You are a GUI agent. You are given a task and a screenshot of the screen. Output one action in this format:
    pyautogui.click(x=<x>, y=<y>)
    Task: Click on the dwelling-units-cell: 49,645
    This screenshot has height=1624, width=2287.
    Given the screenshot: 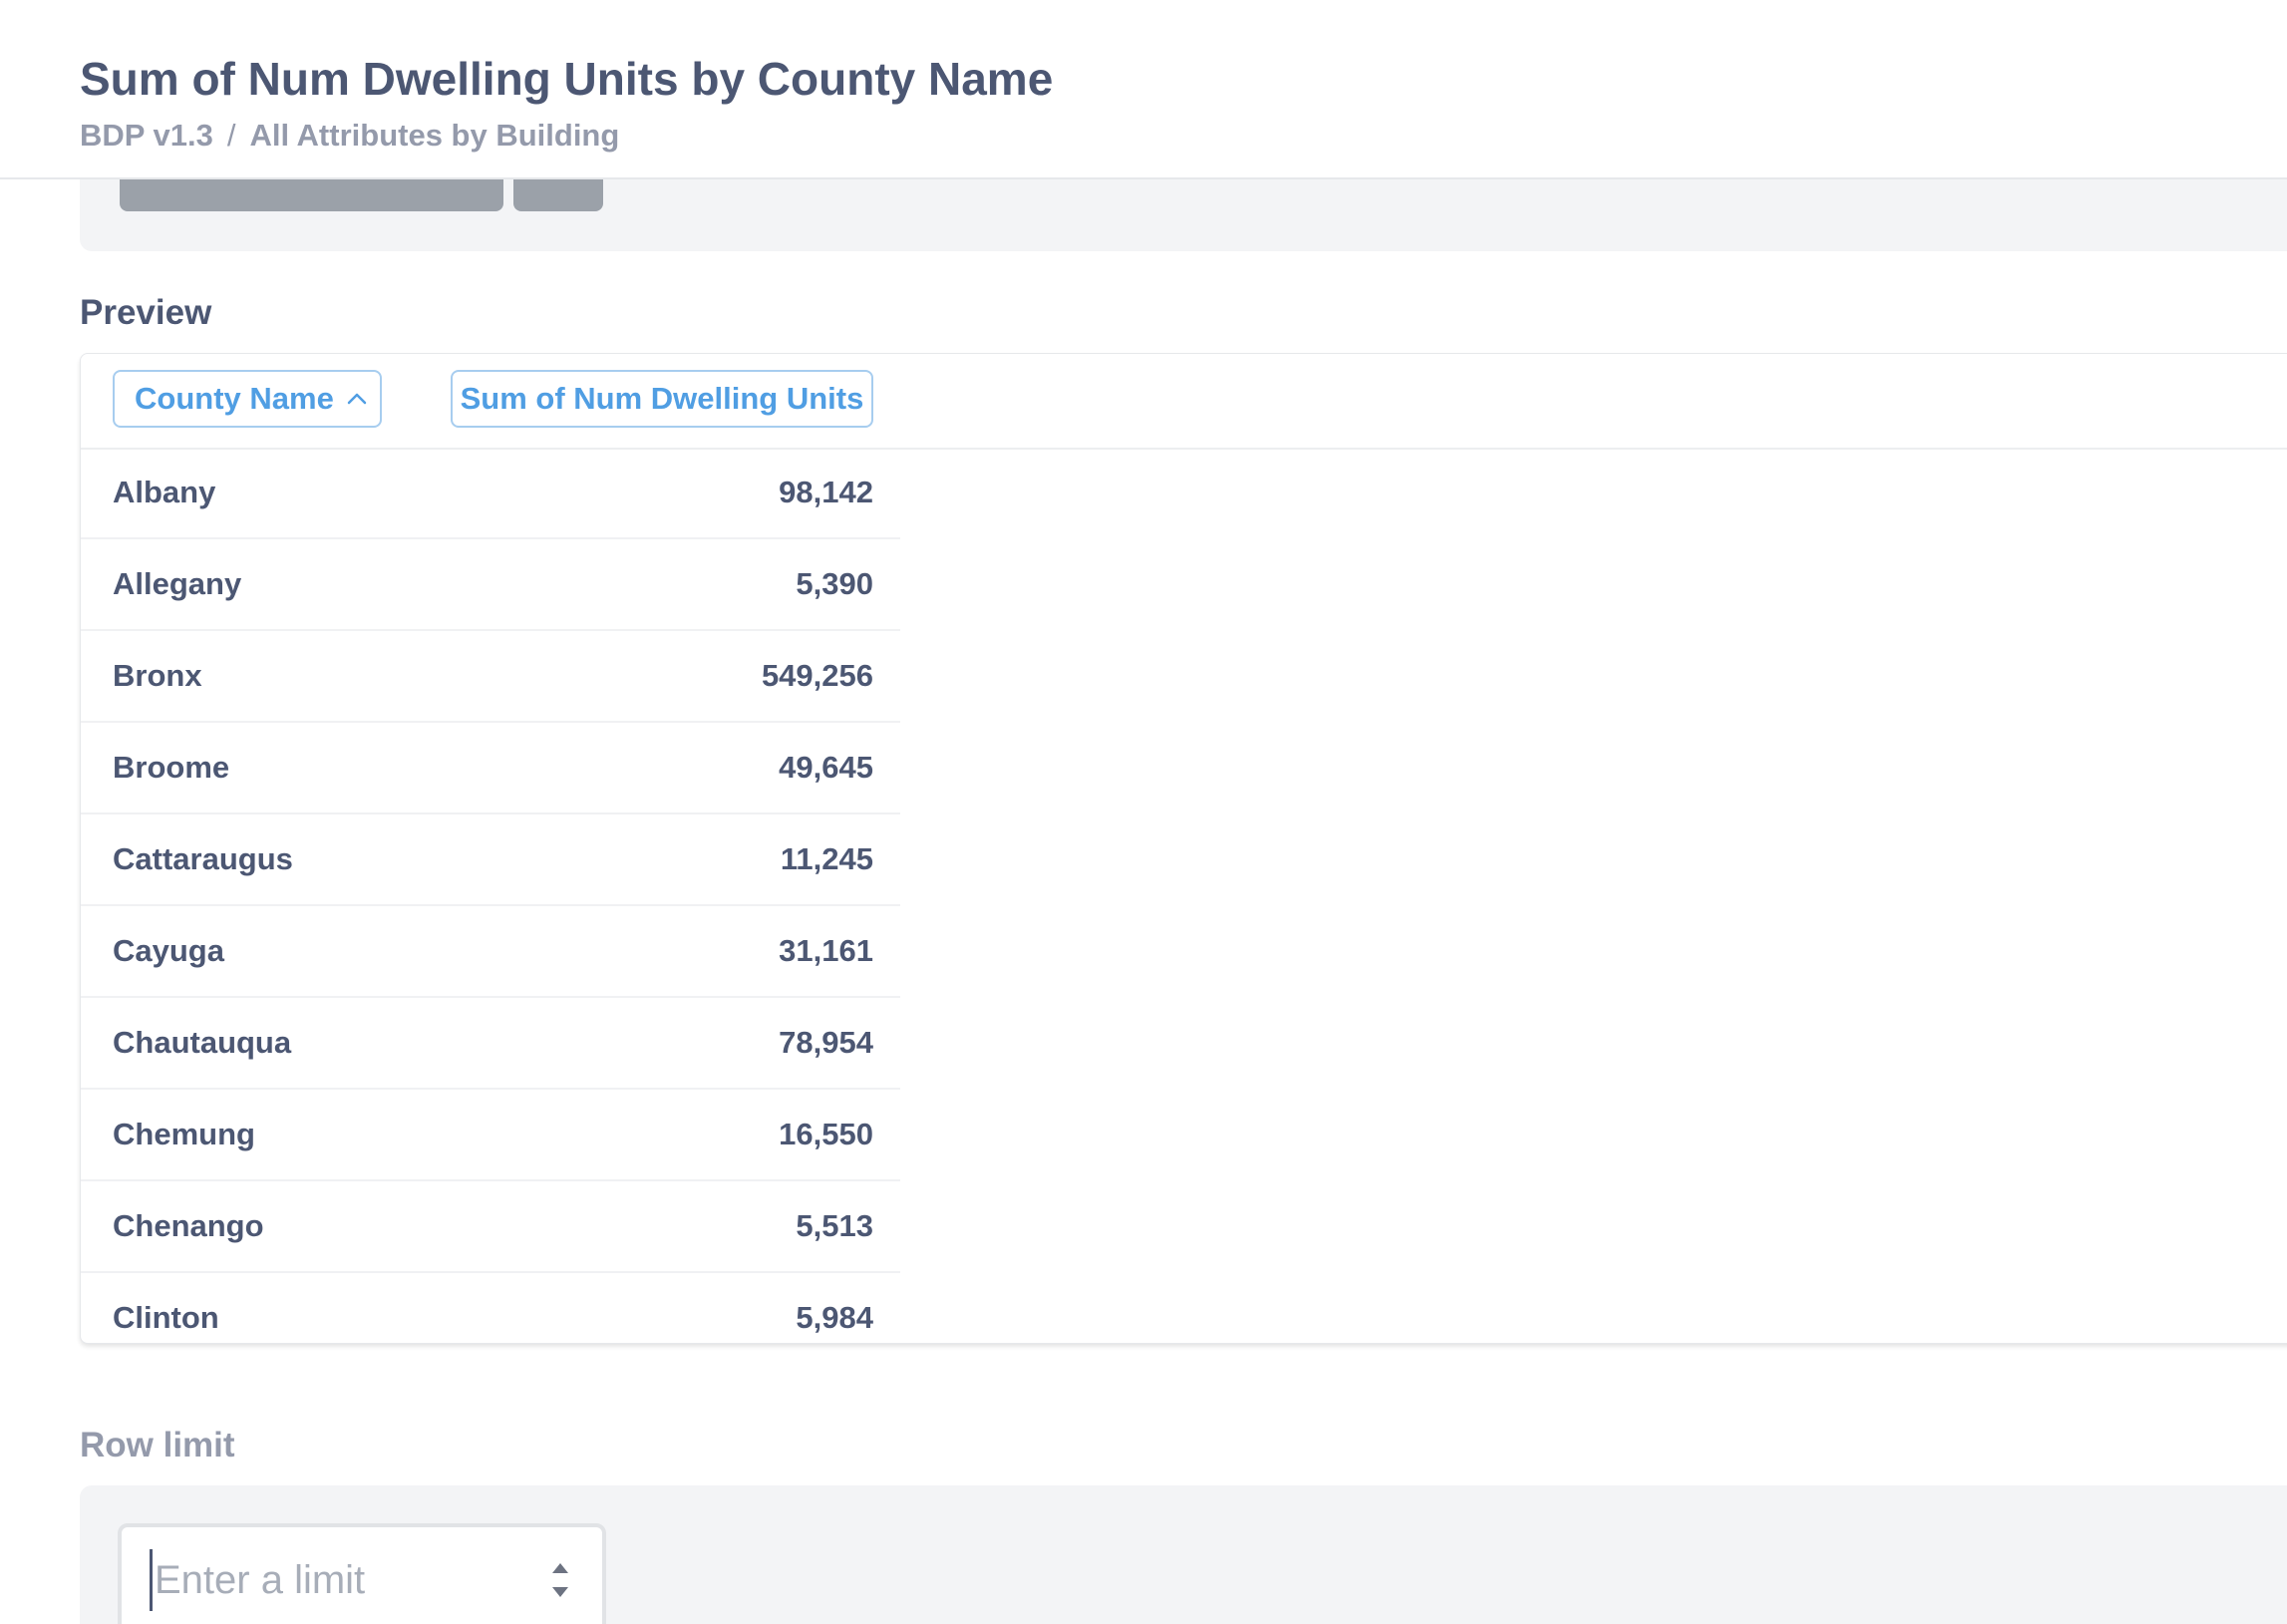 What is the action you would take?
    pyautogui.click(x=826, y=768)
    